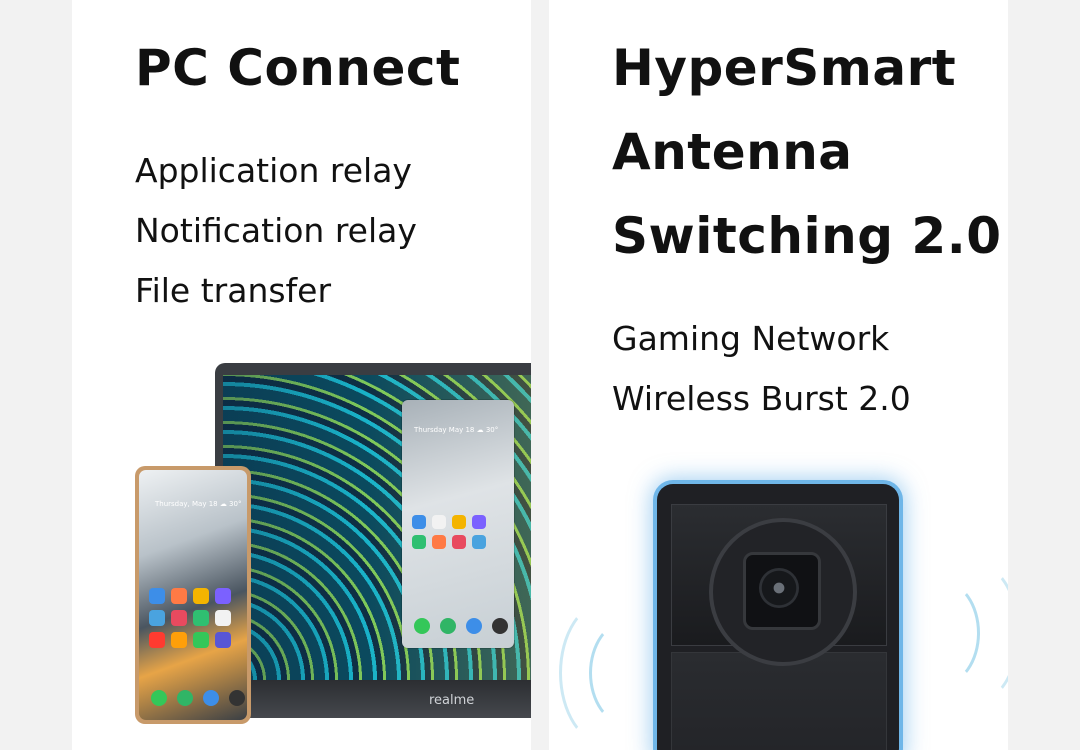  Describe the element at coordinates (190, 618) in the screenshot. I see `phone-app-grid` at that location.